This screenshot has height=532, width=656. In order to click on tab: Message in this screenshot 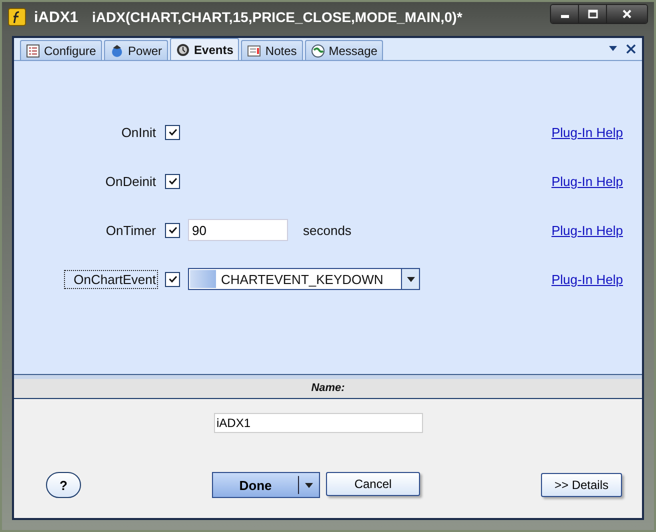, I will do `click(344, 50)`.